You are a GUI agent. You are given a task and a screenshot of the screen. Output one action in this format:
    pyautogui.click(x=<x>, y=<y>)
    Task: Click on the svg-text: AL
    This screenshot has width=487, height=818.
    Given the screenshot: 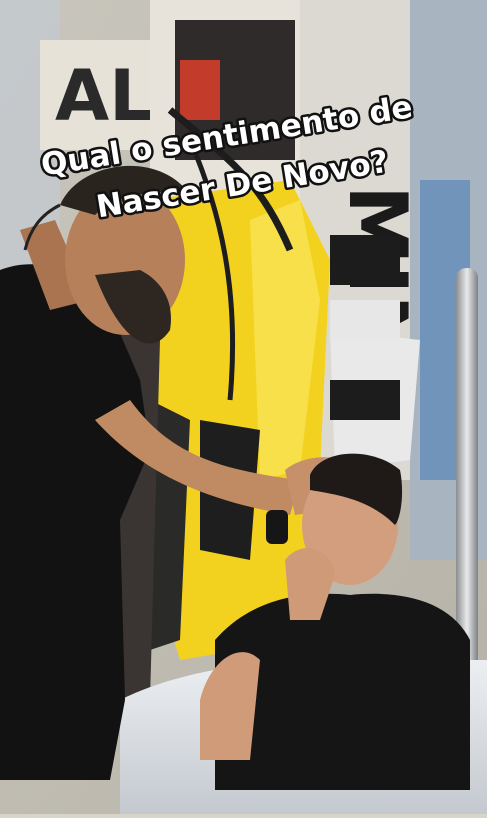 What is the action you would take?
    pyautogui.click(x=104, y=96)
    